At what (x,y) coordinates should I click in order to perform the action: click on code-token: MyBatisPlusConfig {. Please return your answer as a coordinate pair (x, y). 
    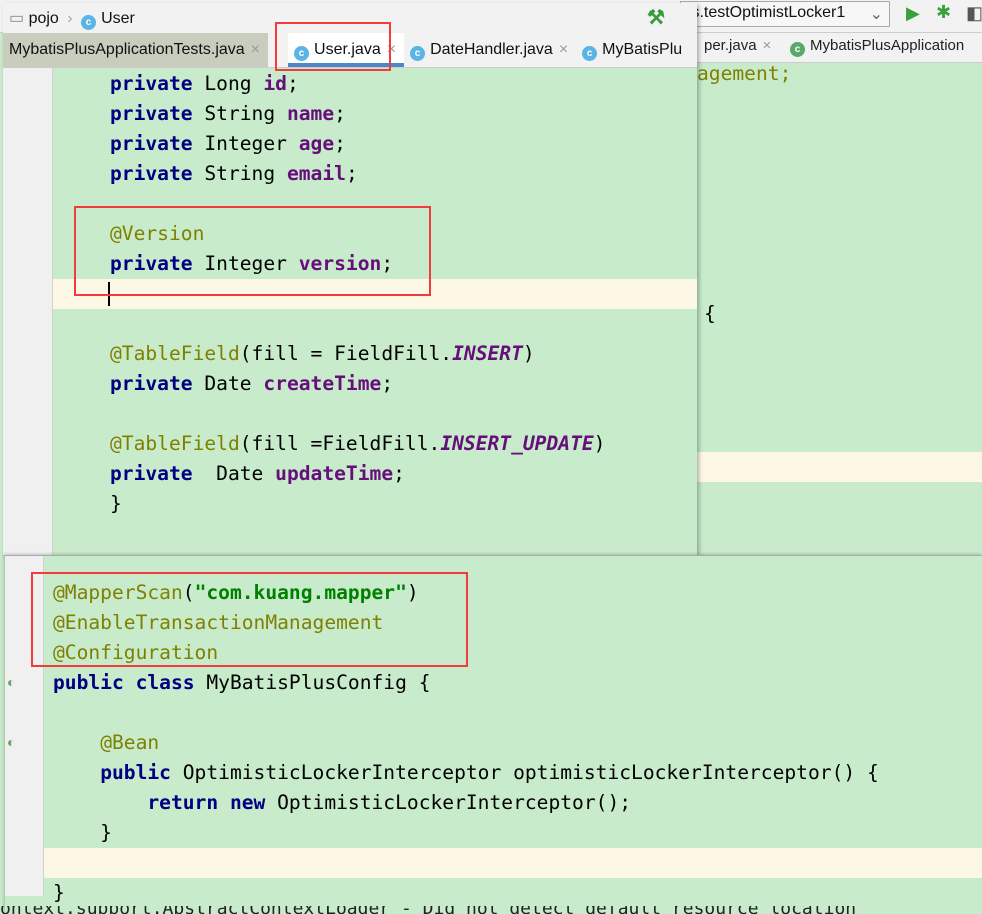
    Looking at the image, I should click on (318, 682).